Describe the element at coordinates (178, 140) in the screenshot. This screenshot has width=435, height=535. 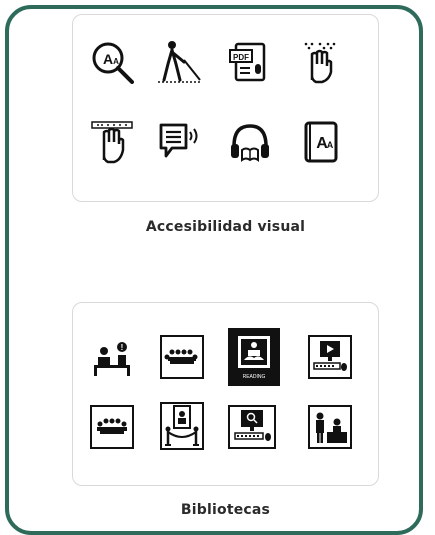
I see `speech-bubble-audio-icon` at that location.